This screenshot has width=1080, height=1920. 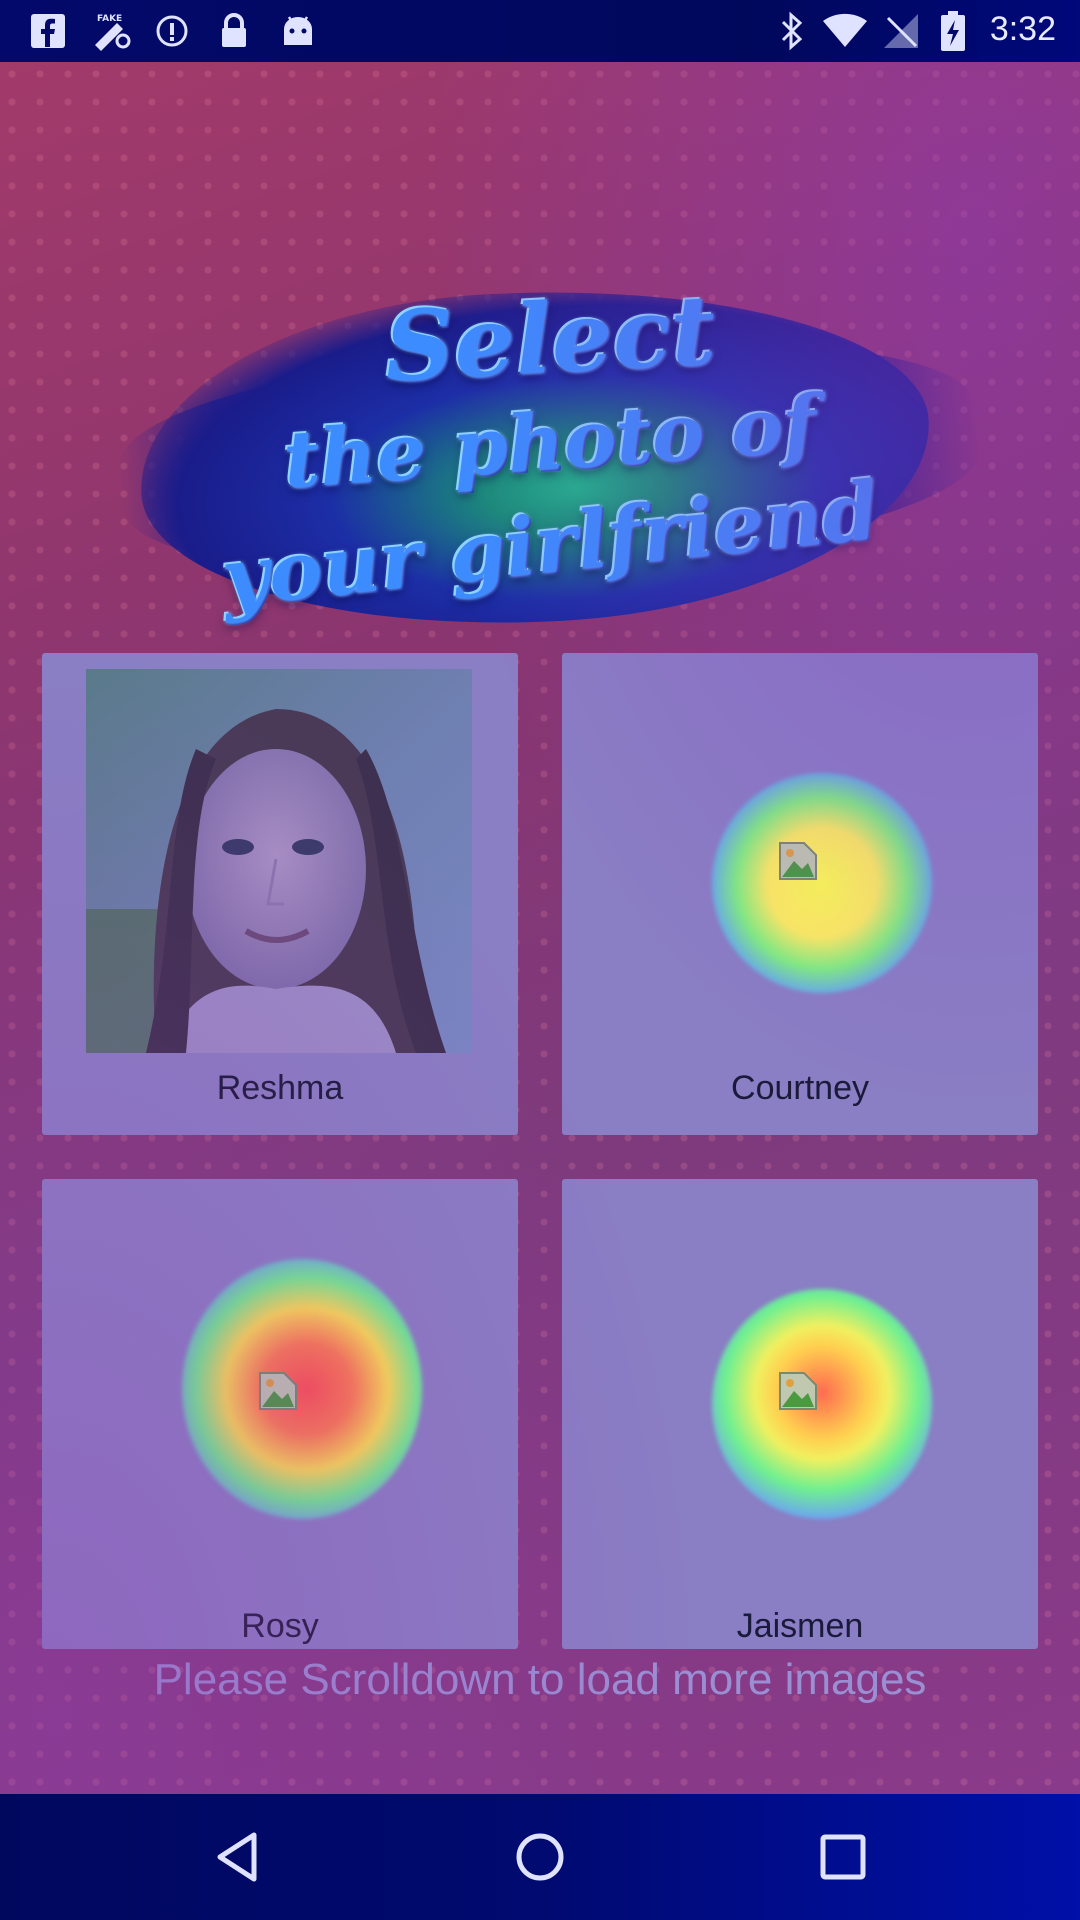 I want to click on facebook-icon, so click(x=48, y=31).